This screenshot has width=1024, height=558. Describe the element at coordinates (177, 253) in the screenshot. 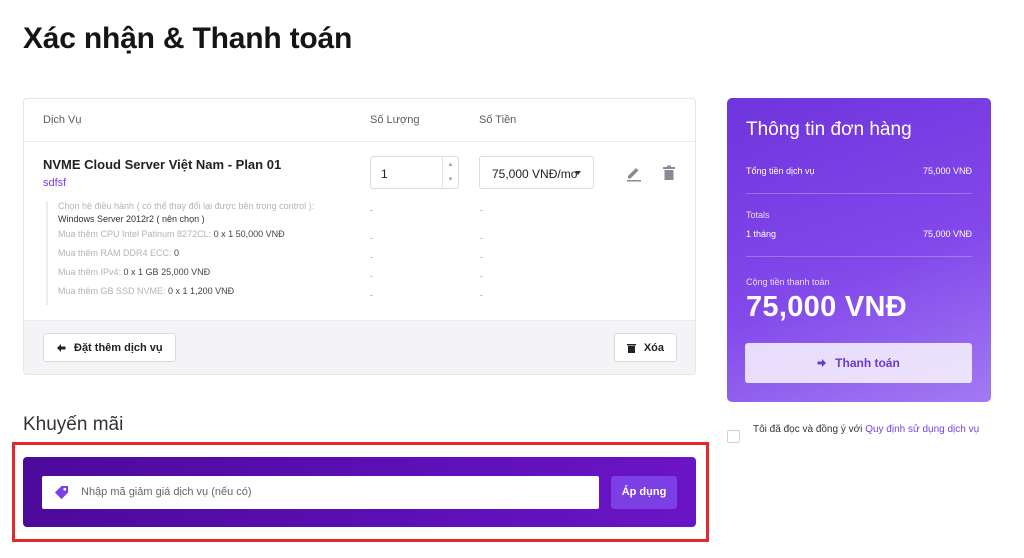

I see `detail-value: 0` at that location.